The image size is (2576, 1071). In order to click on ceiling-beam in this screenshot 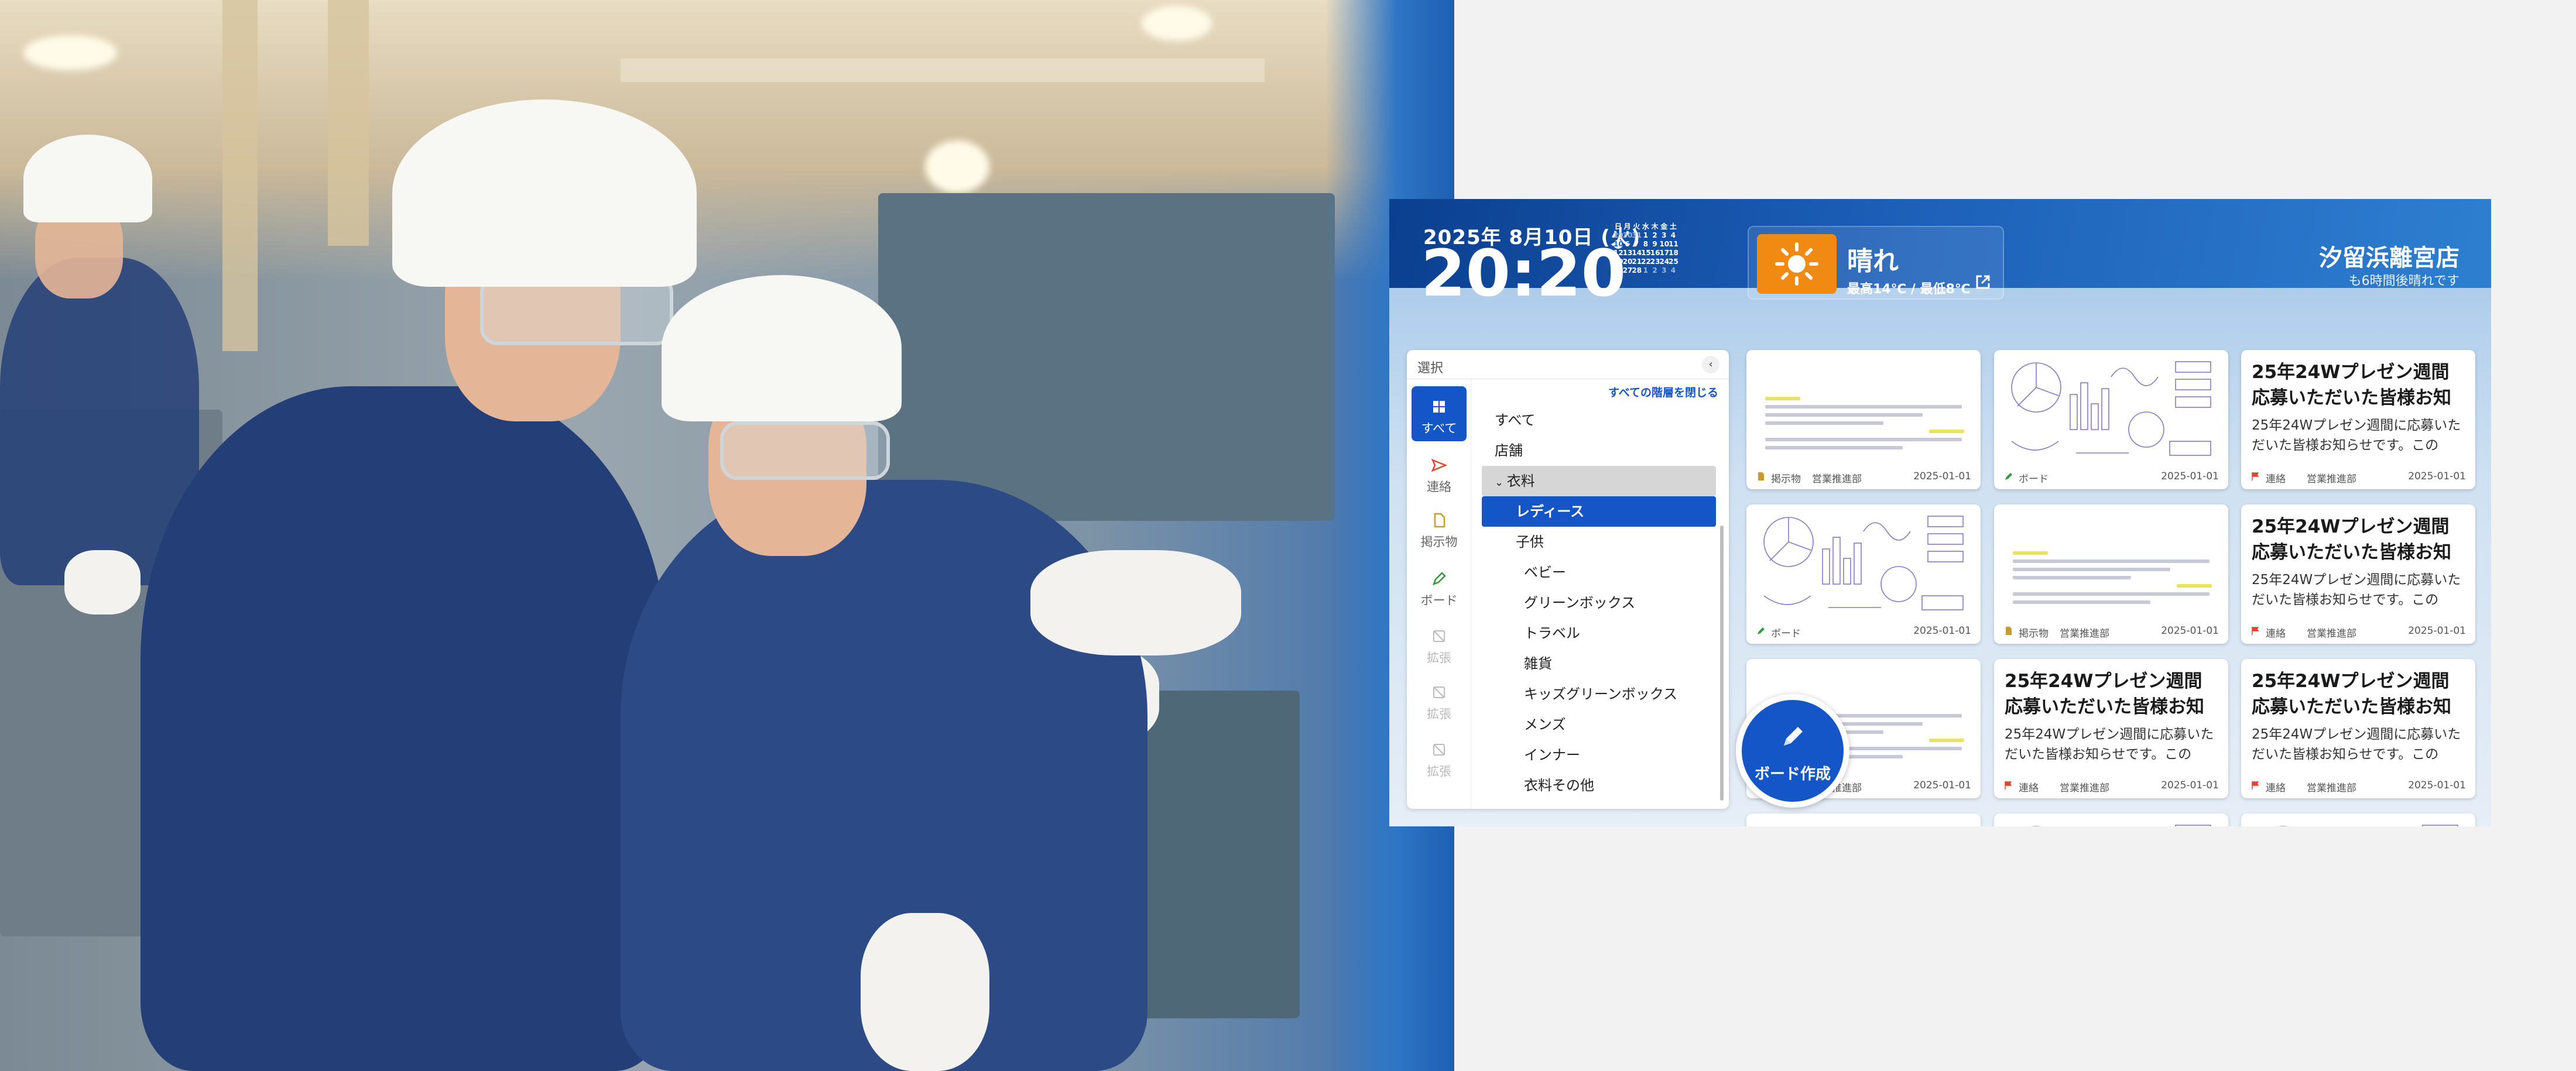, I will do `click(943, 70)`.